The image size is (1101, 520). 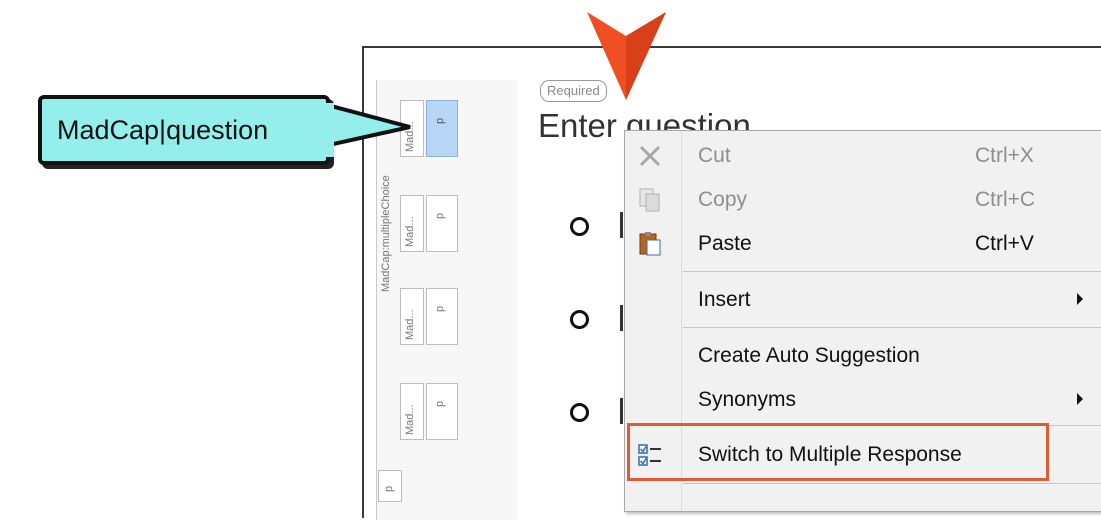 I want to click on menu-item-label: Paste, so click(x=725, y=243).